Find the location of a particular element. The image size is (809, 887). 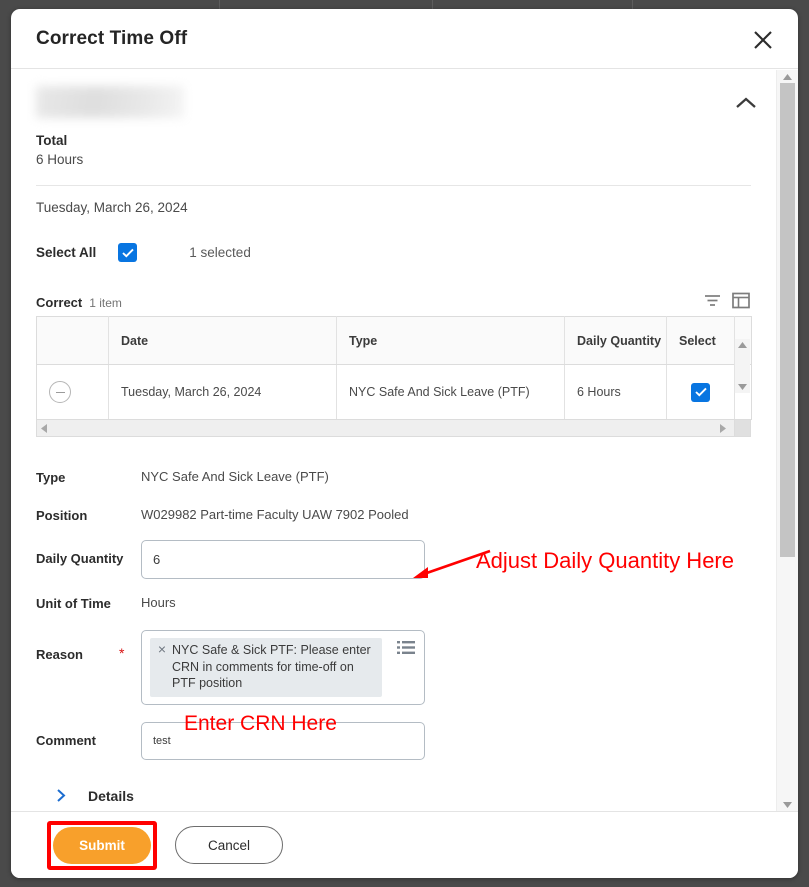

submit-highlight-box: Submit is located at coordinates (102, 845).